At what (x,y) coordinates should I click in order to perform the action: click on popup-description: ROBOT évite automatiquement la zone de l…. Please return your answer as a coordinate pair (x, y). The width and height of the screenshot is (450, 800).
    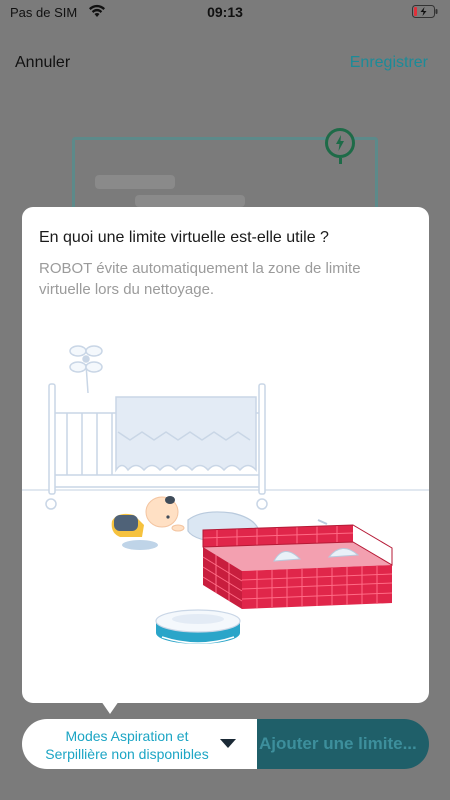
    Looking at the image, I should click on (200, 279).